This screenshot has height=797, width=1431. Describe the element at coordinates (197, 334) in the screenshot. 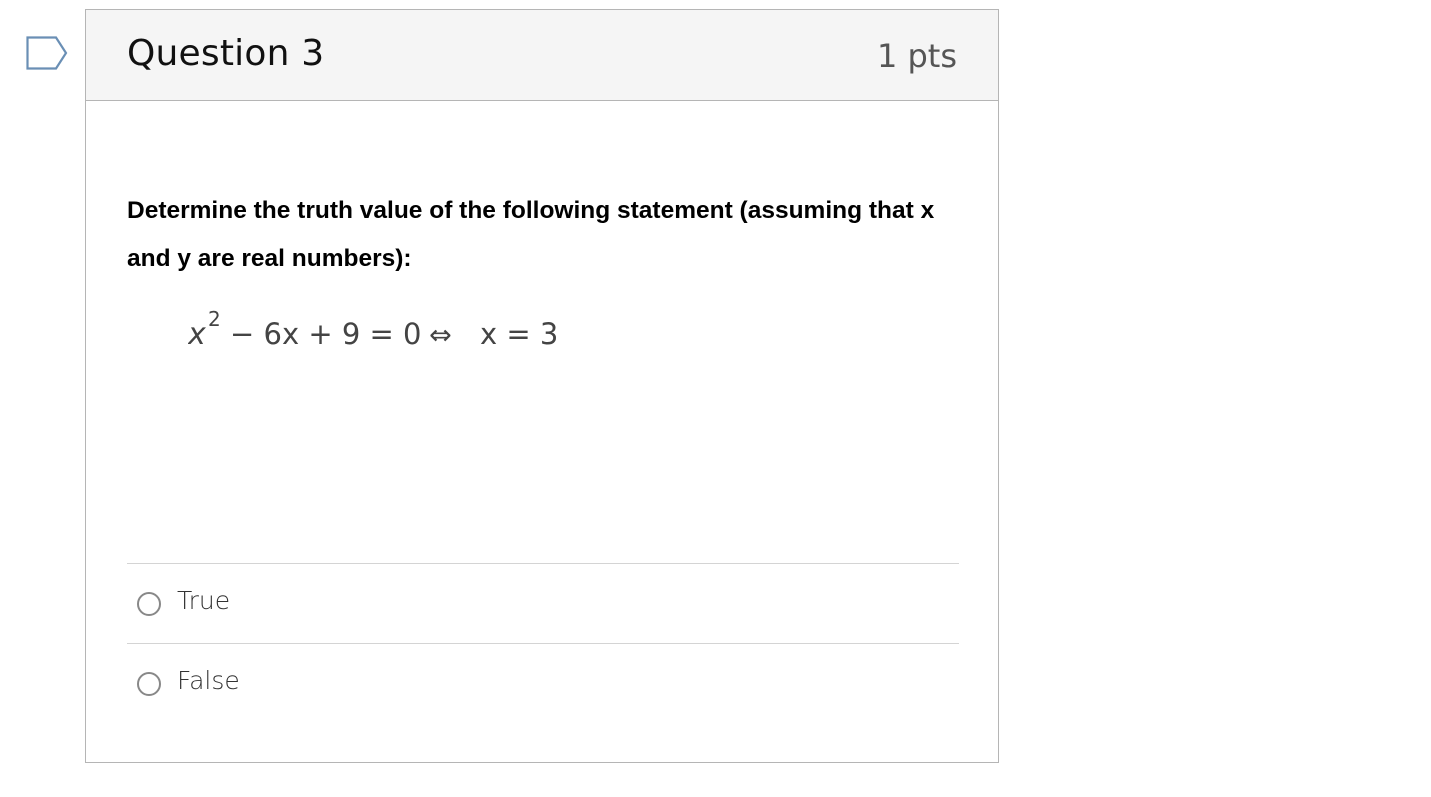

I see `equation-lhs-base: x` at that location.